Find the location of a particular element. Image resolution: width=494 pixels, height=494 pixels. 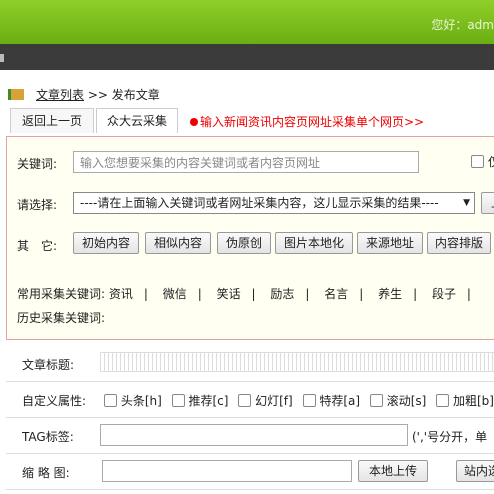

attr-label: 自定义属性: is located at coordinates (54, 401).